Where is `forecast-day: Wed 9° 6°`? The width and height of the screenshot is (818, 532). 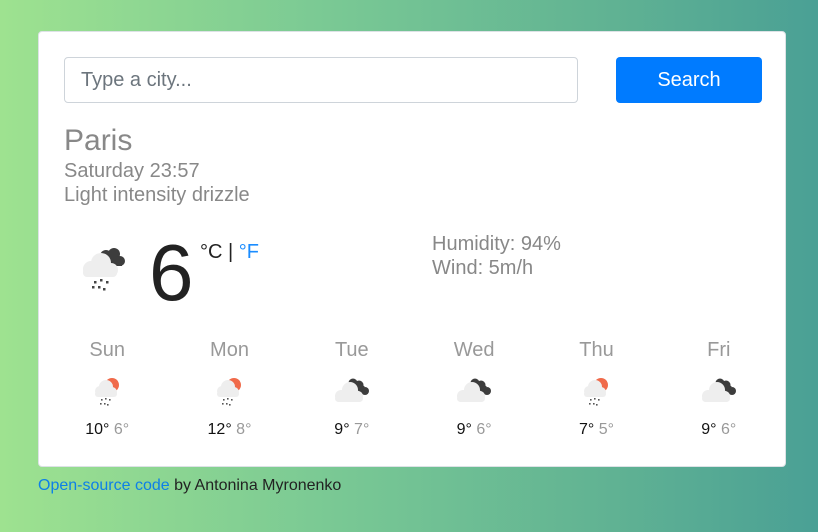 forecast-day: Wed 9° 6° is located at coordinates (474, 389).